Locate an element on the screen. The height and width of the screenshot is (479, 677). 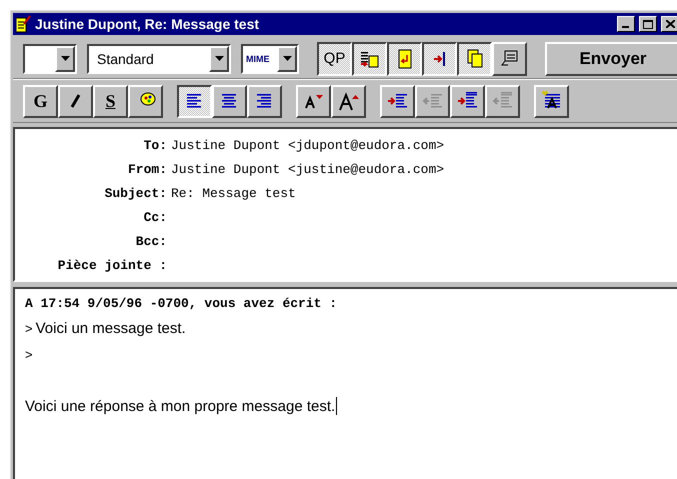
qp-toggle: QP is located at coordinates (334, 59).